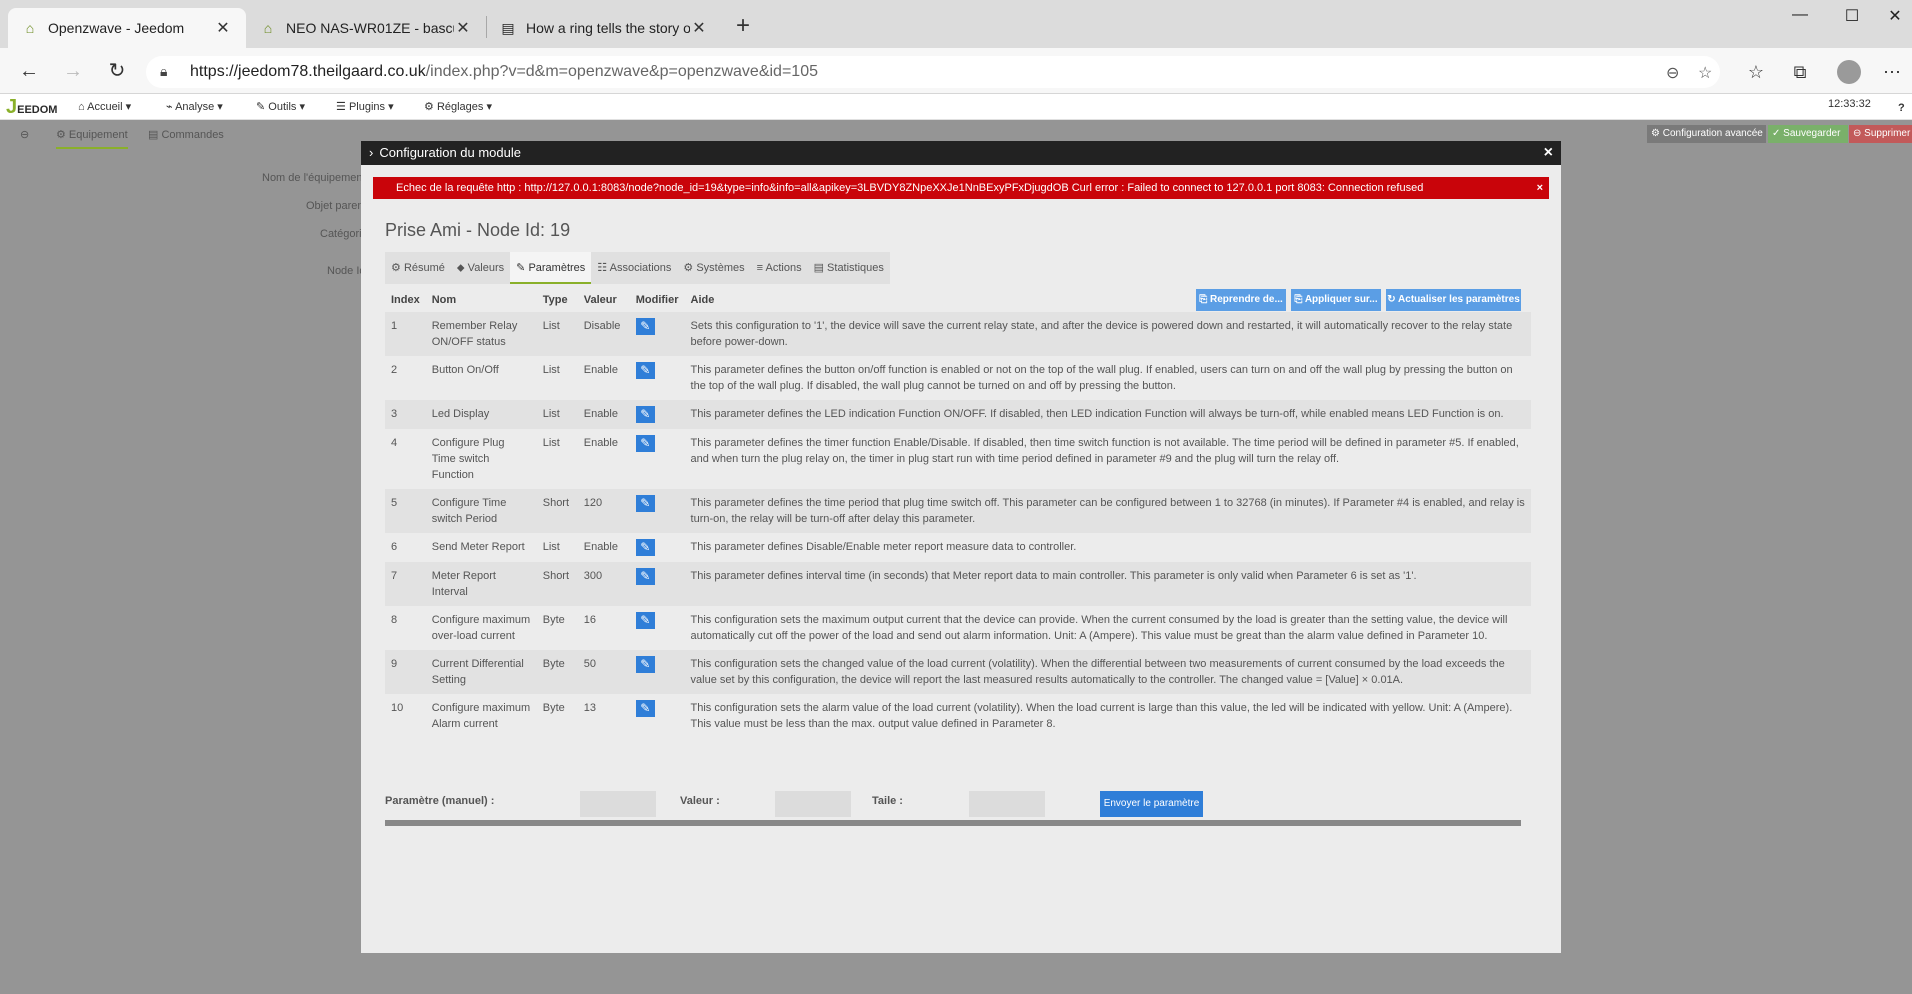 The image size is (1912, 994). Describe the element at coordinates (1849, 72) in the screenshot. I see `profile-avatar` at that location.